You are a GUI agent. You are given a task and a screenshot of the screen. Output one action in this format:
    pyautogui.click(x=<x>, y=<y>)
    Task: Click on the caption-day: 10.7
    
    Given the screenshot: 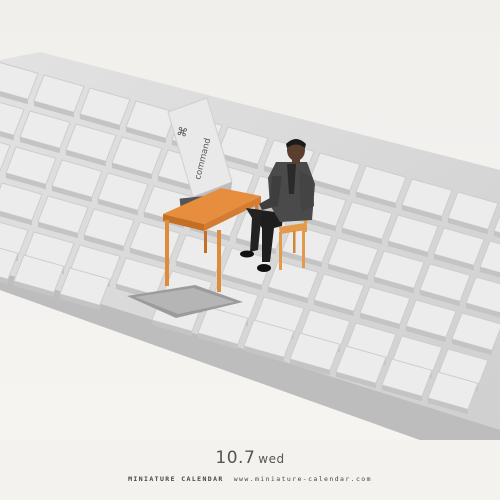 What is the action you would take?
    pyautogui.click(x=235, y=458)
    